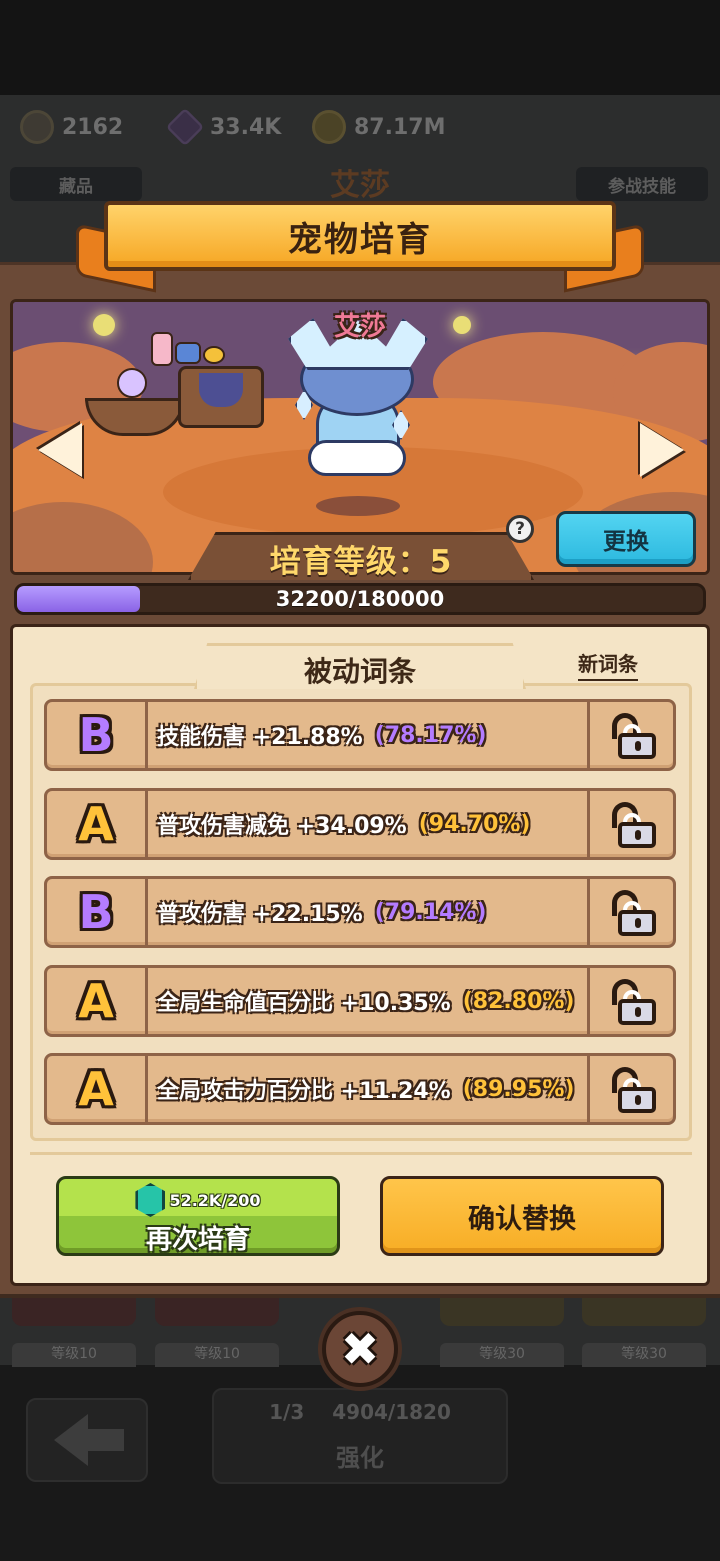 The image size is (720, 1561). I want to click on affix-text: 技能伤害 +21.88% (78.17%), so click(321, 735).